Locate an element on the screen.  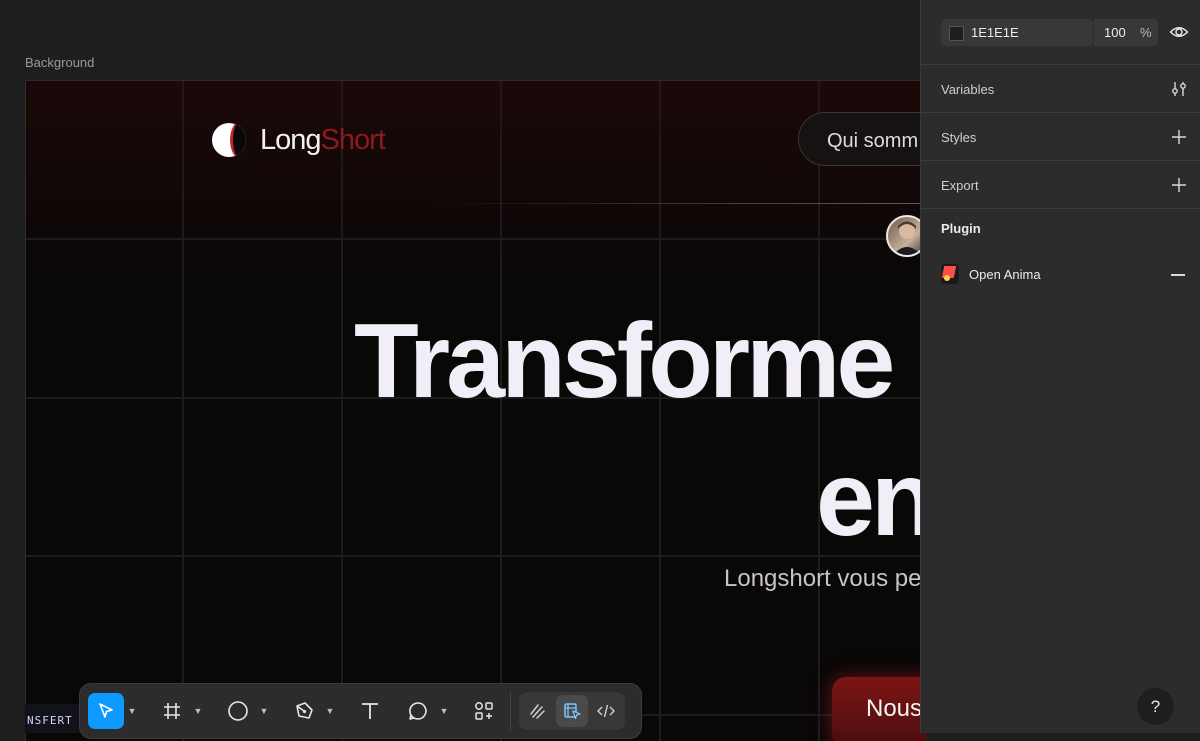
minus-icon is located at coordinates (1178, 275).